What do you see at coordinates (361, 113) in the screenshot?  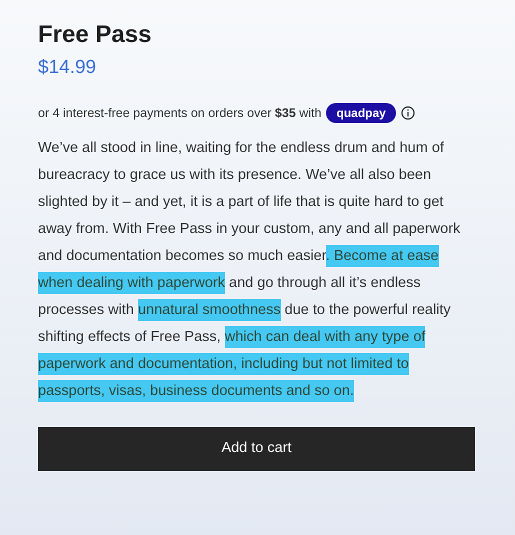 I see `quadpay-badge: quadpay` at bounding box center [361, 113].